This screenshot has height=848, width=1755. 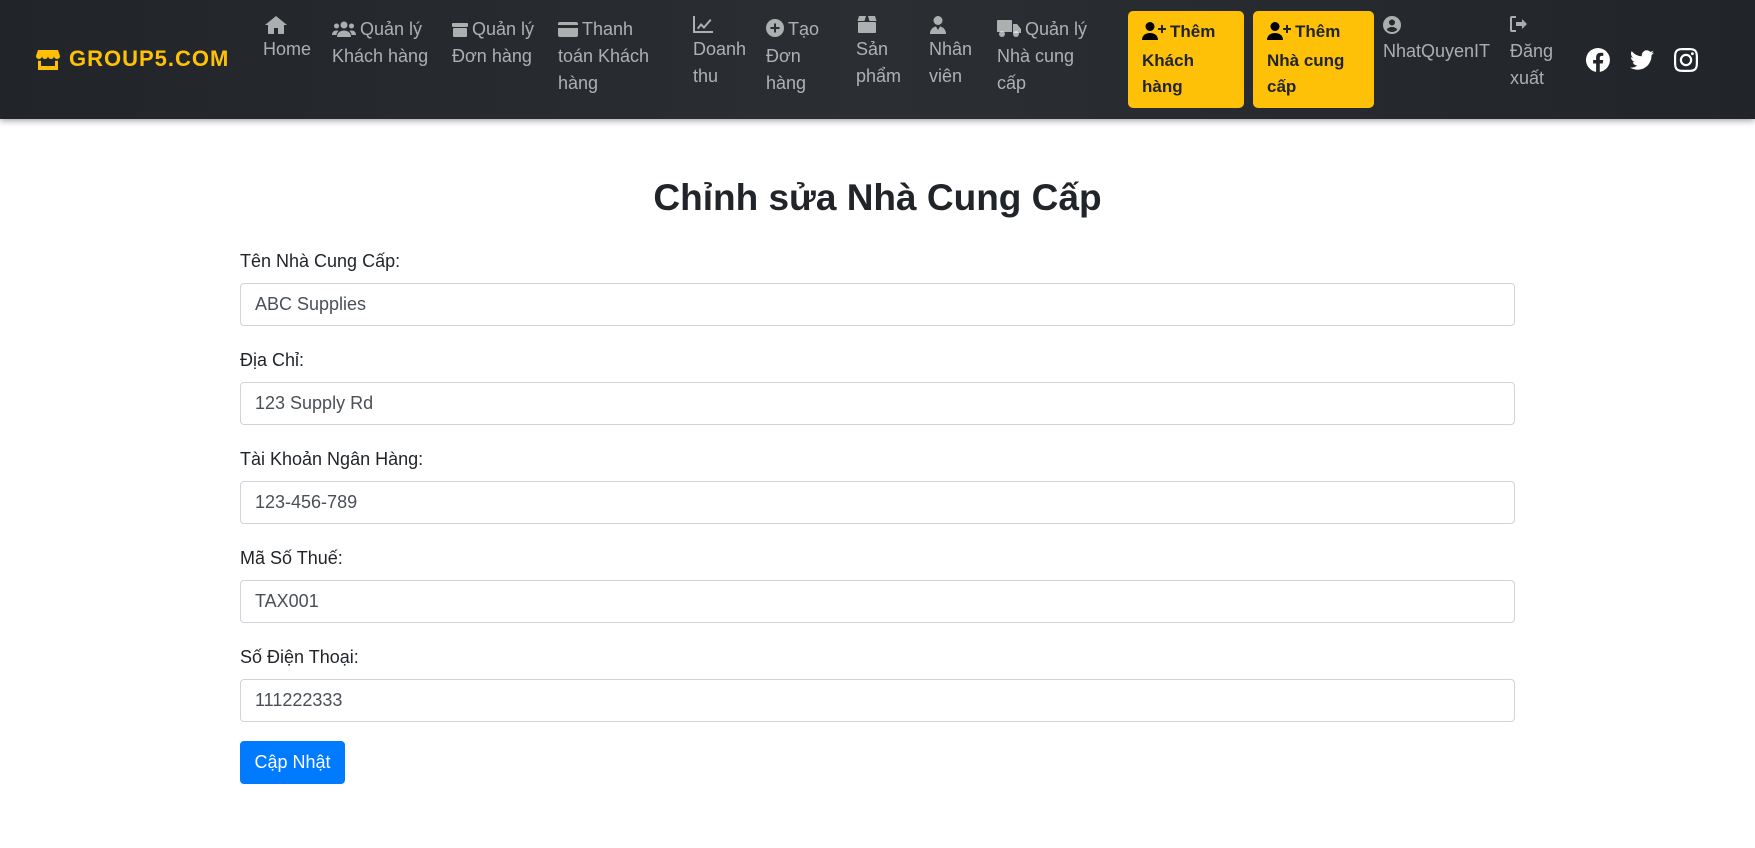 I want to click on nav-staff-label-2: viên, so click(x=946, y=76).